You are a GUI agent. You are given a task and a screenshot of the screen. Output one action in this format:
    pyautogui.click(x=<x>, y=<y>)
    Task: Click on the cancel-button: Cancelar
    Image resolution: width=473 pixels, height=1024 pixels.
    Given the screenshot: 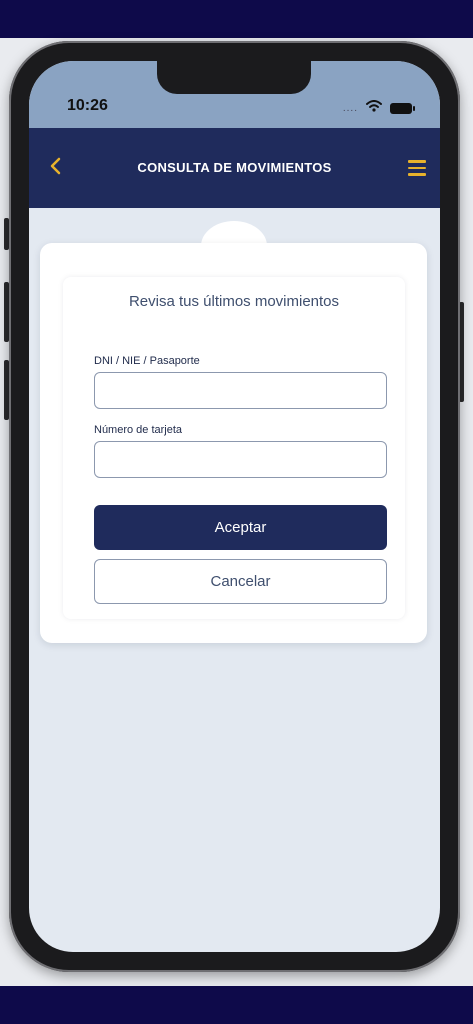 What is the action you would take?
    pyautogui.click(x=240, y=581)
    